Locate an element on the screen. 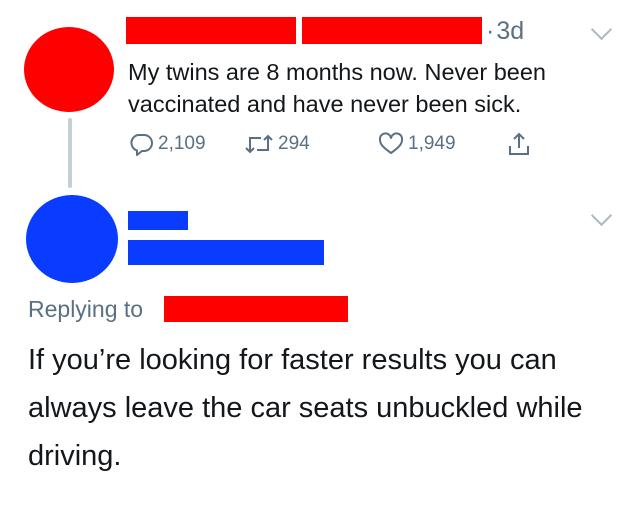  retweet-count: 294 is located at coordinates (294, 143).